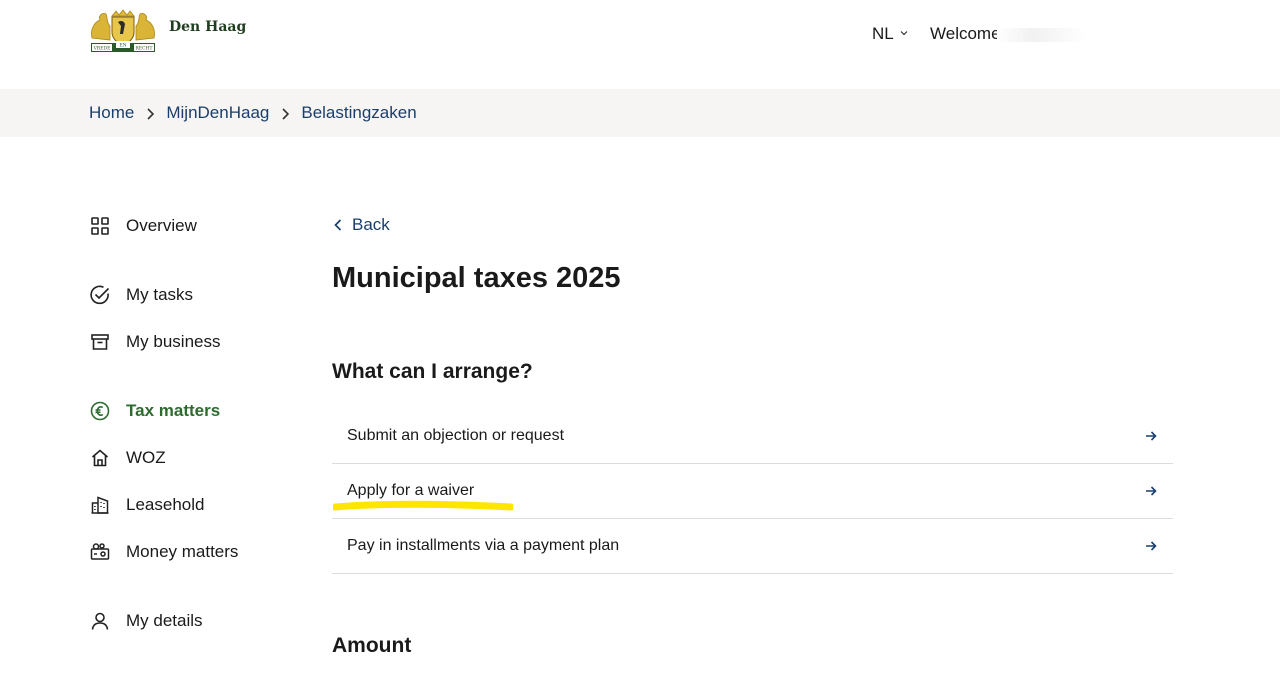 The width and height of the screenshot is (1280, 680). What do you see at coordinates (358, 113) in the screenshot?
I see `breadcrumb-belastingzaken: Belastingzaken` at bounding box center [358, 113].